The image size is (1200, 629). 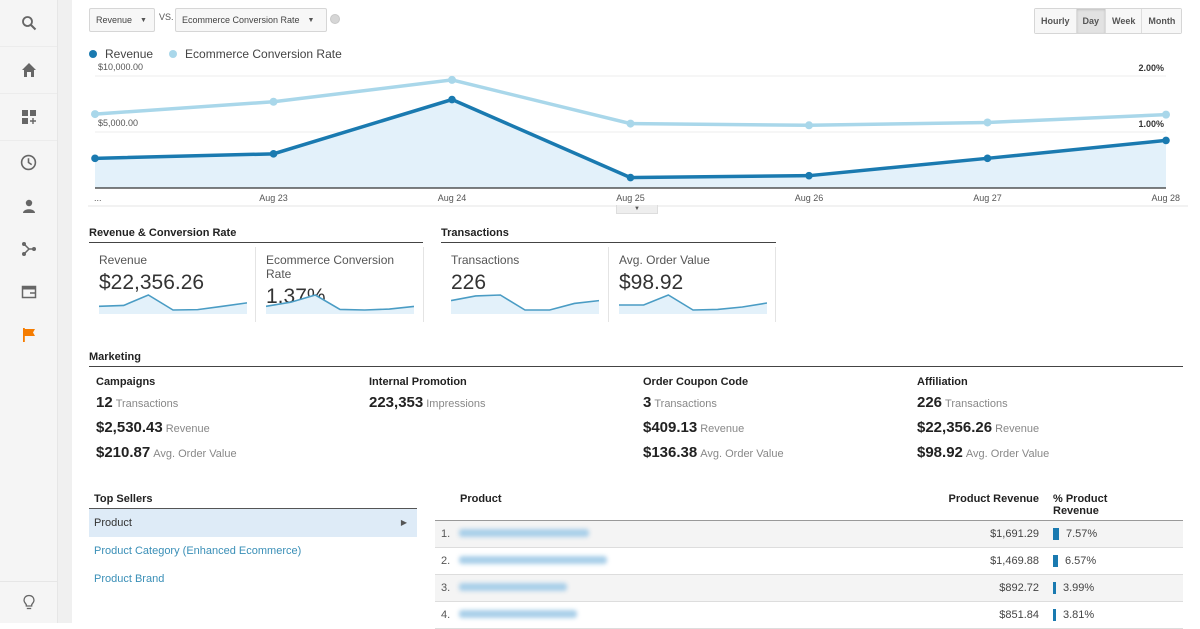 I want to click on metric-row: $22,356.26 Revenue, so click(x=983, y=428).